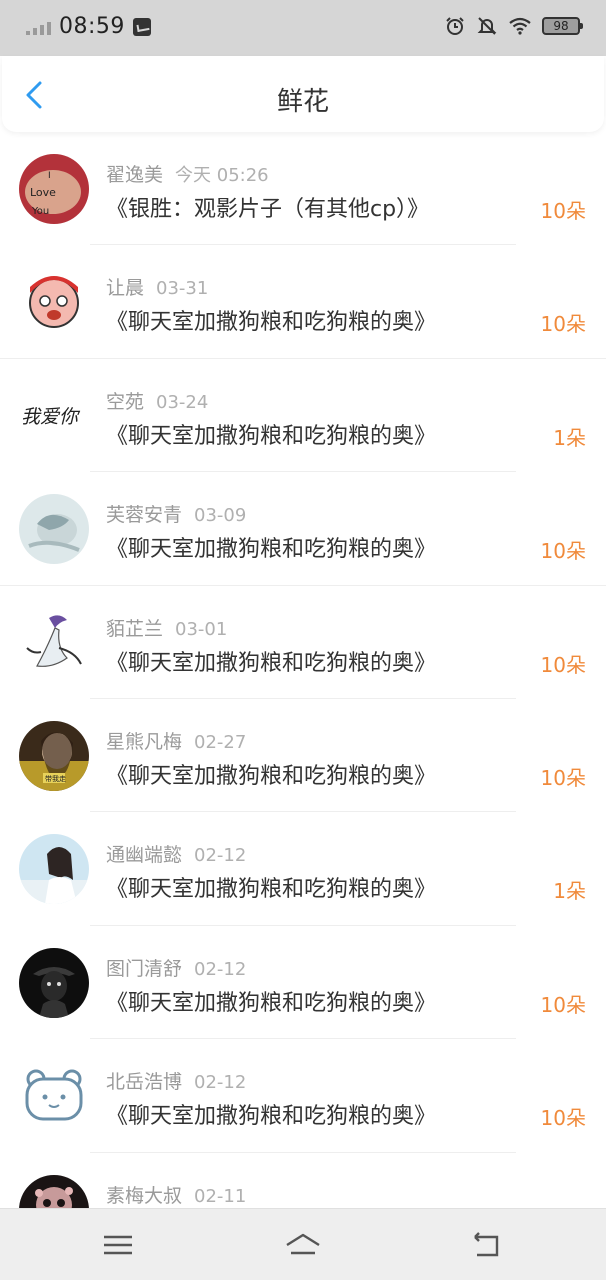 This screenshot has width=606, height=1280. What do you see at coordinates (201, 629) in the screenshot?
I see `gift-date: 03-01` at bounding box center [201, 629].